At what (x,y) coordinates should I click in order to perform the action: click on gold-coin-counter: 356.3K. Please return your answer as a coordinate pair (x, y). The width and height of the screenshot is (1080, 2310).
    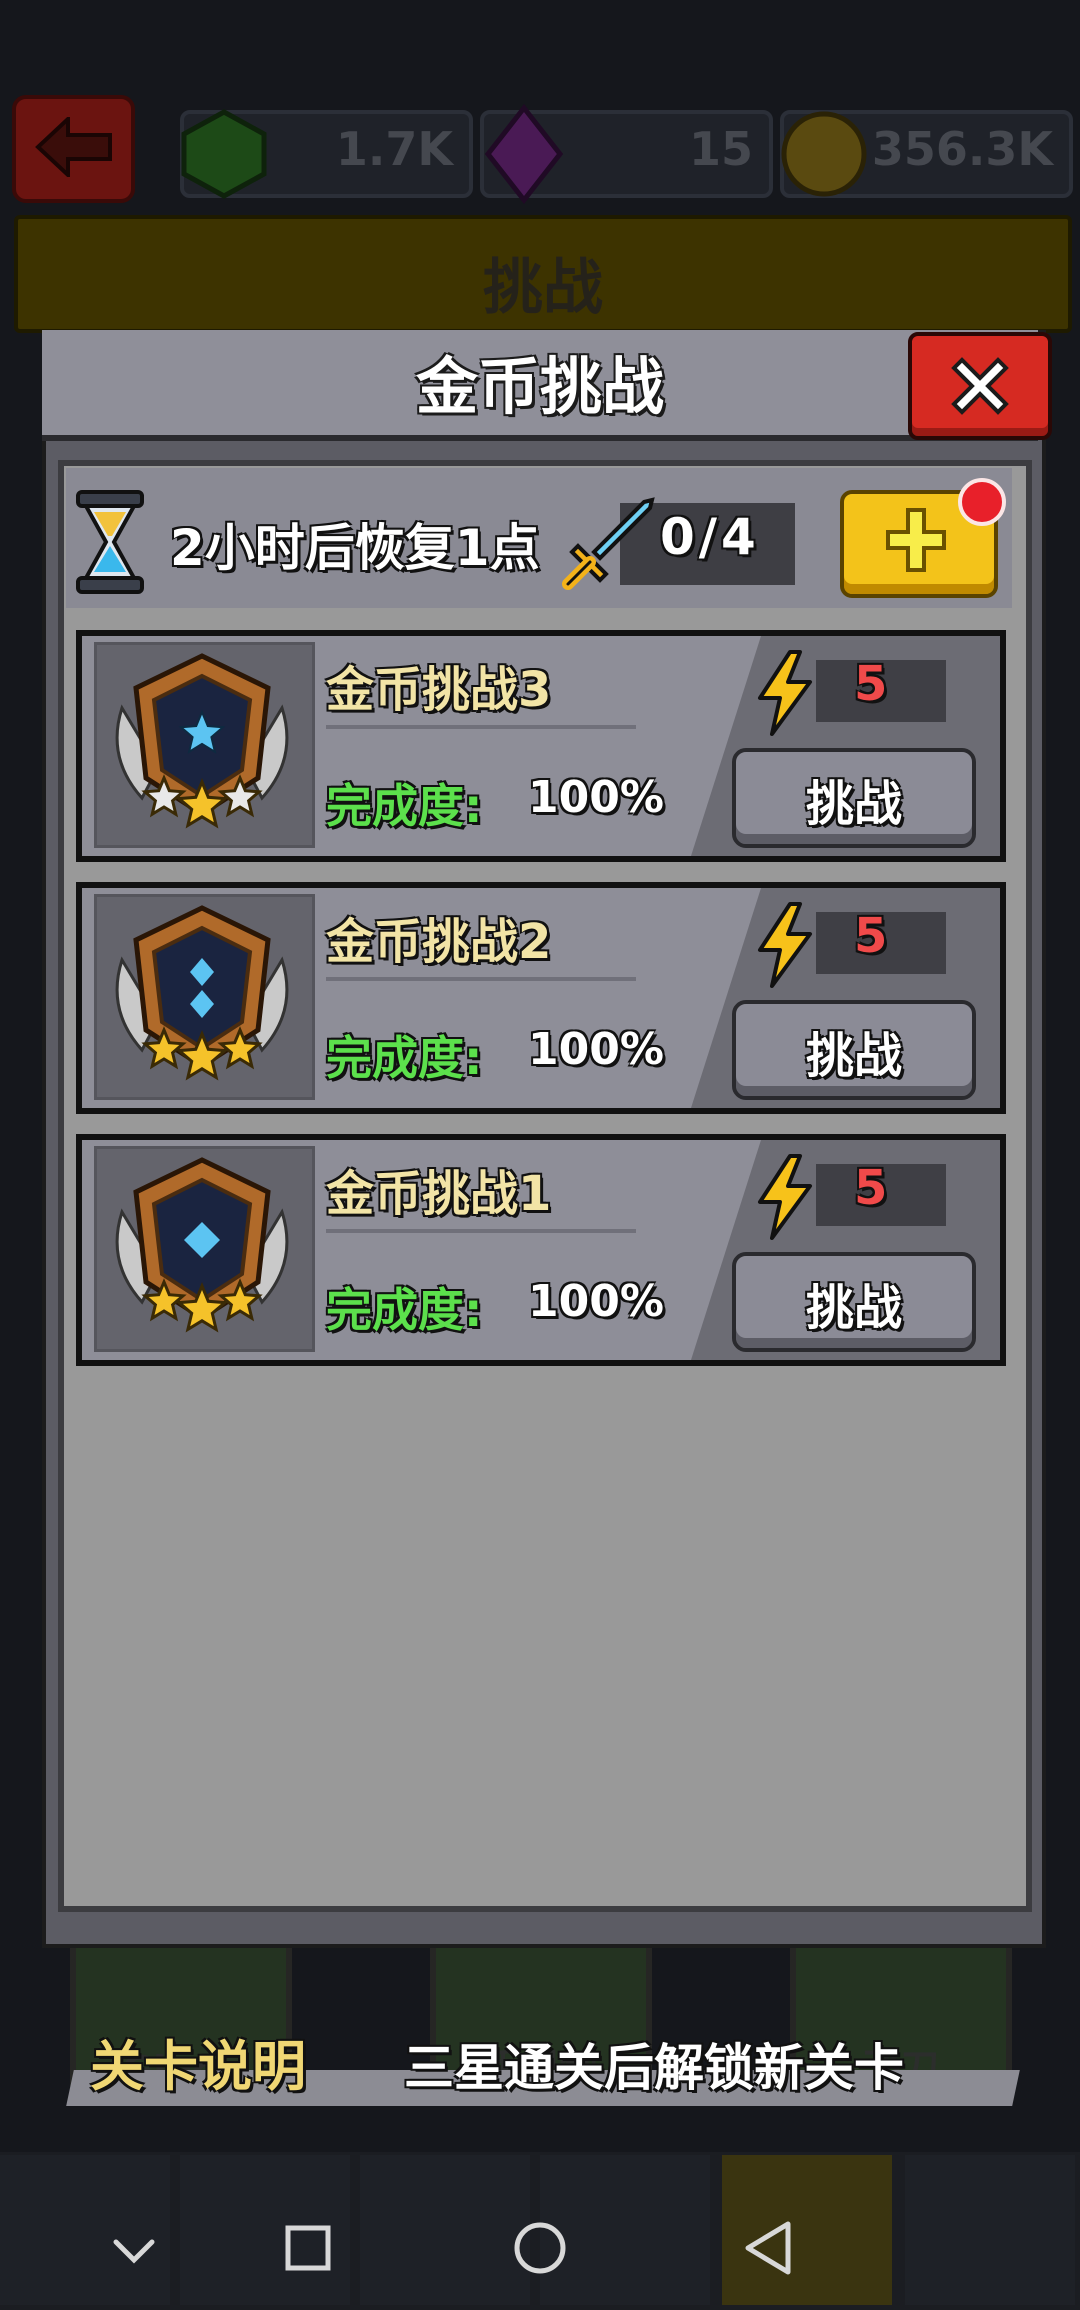
    Looking at the image, I should click on (926, 154).